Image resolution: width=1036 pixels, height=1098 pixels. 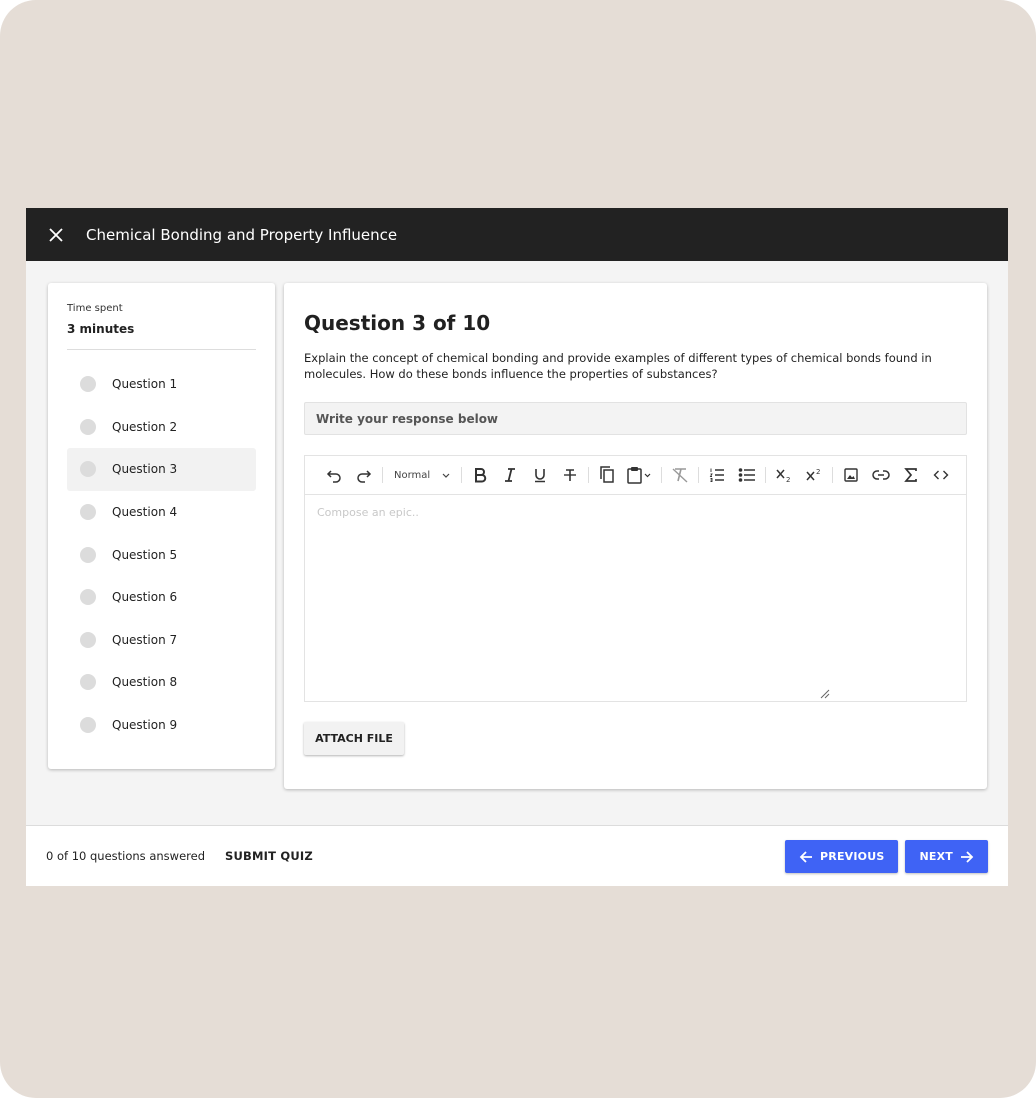 What do you see at coordinates (145, 512) in the screenshot?
I see `question-label: Question 4` at bounding box center [145, 512].